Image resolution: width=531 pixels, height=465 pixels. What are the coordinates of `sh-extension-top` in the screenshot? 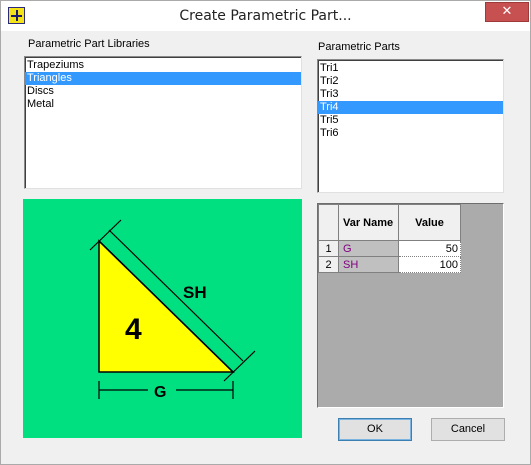 It's located at (105, 235).